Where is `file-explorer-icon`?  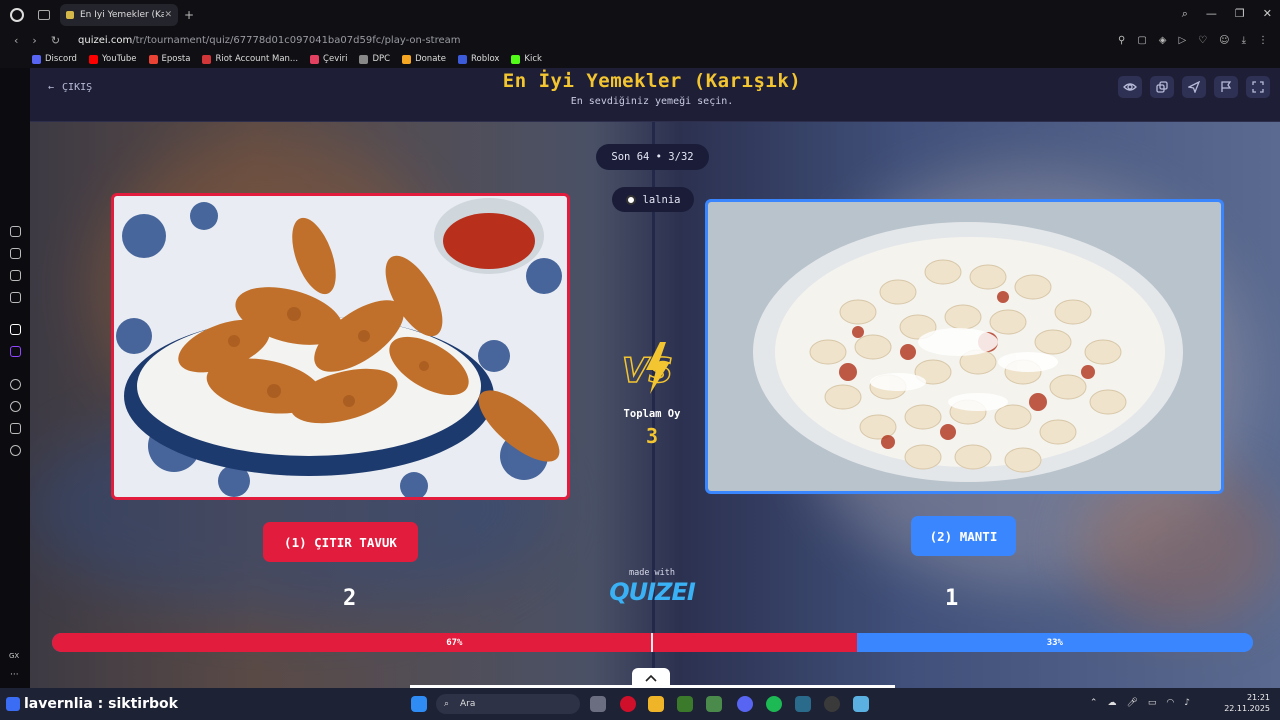
file-explorer-icon is located at coordinates (656, 704).